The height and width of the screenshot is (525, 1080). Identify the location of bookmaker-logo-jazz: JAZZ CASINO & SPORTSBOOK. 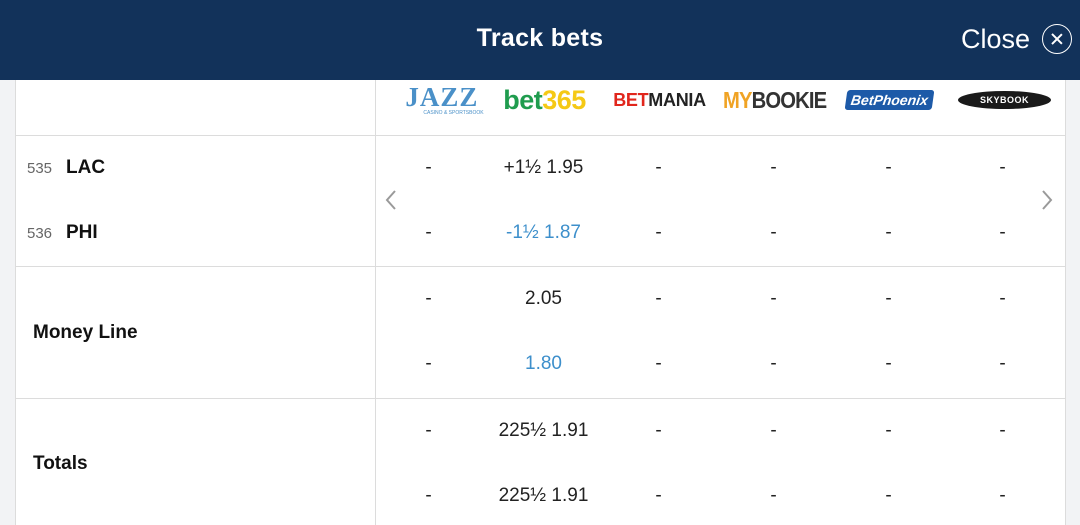
(444, 100).